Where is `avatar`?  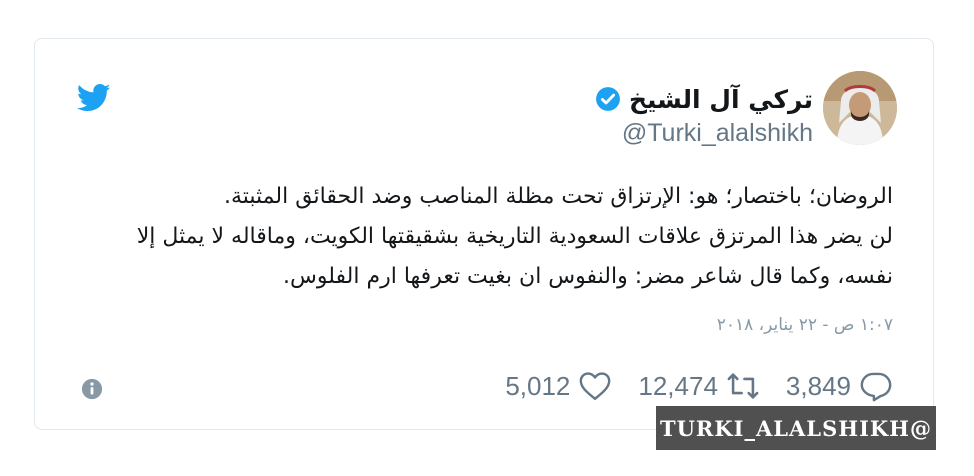 avatar is located at coordinates (860, 108).